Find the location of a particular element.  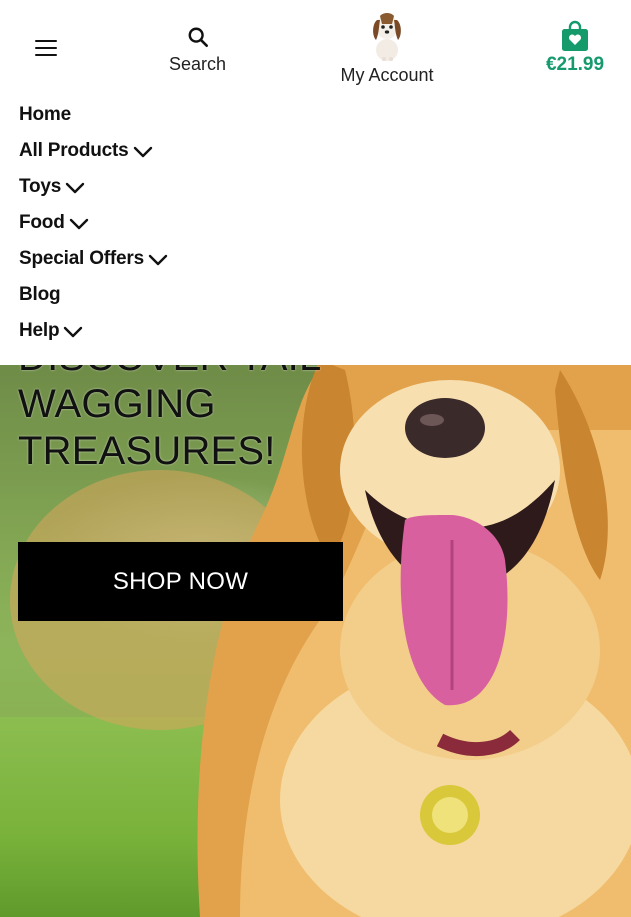

nav-item-label: Special Offers is located at coordinates (81, 258).